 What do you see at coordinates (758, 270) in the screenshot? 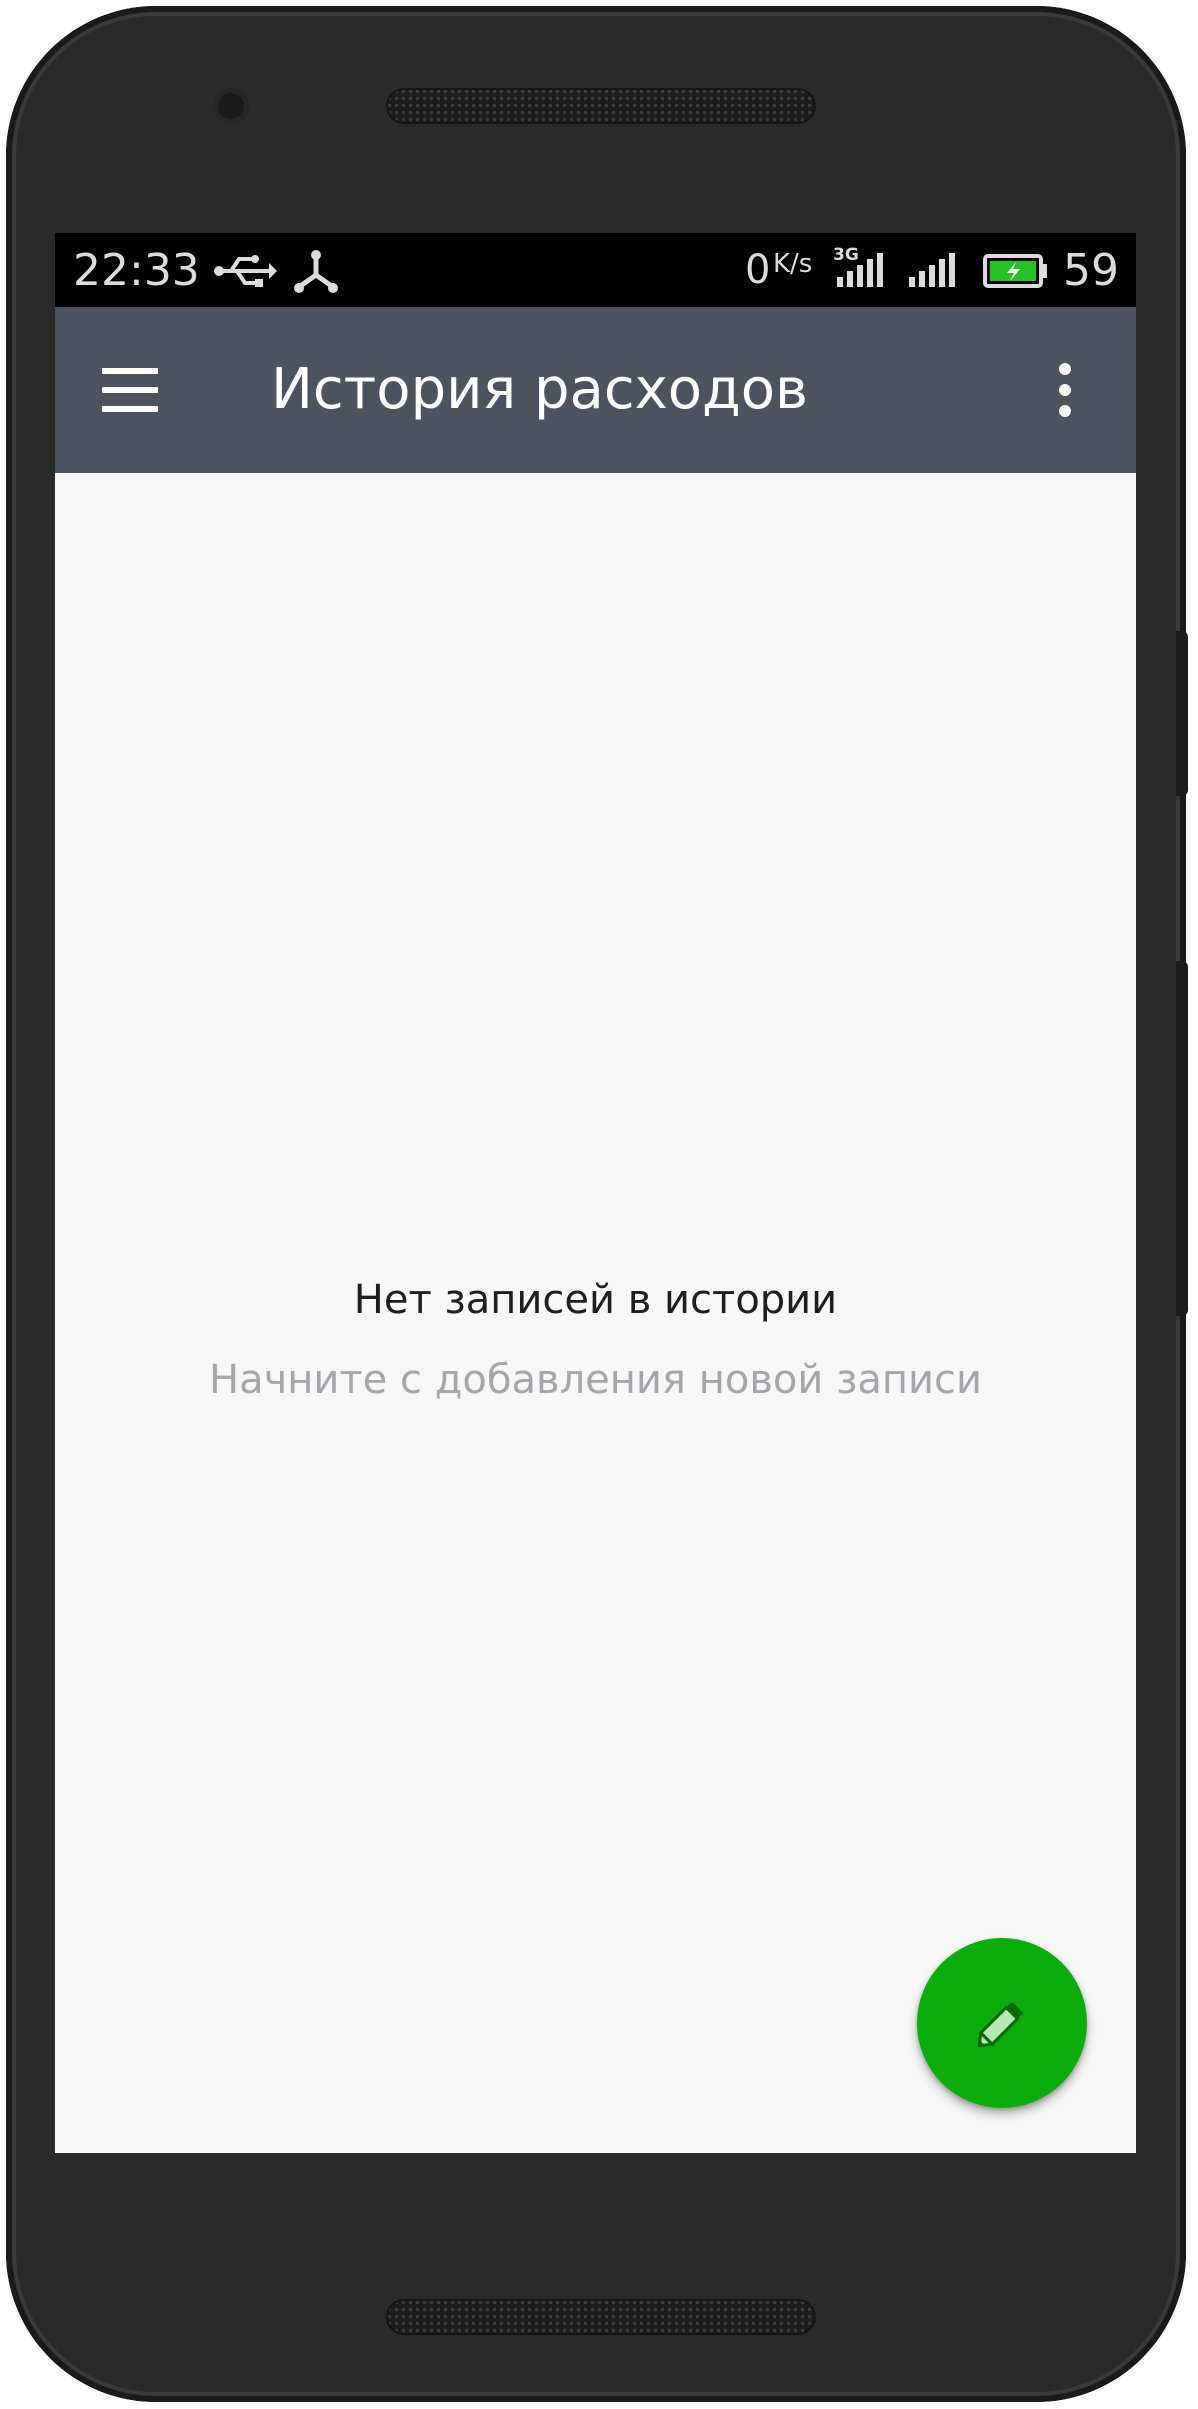
I see `net-speed-value: 0` at bounding box center [758, 270].